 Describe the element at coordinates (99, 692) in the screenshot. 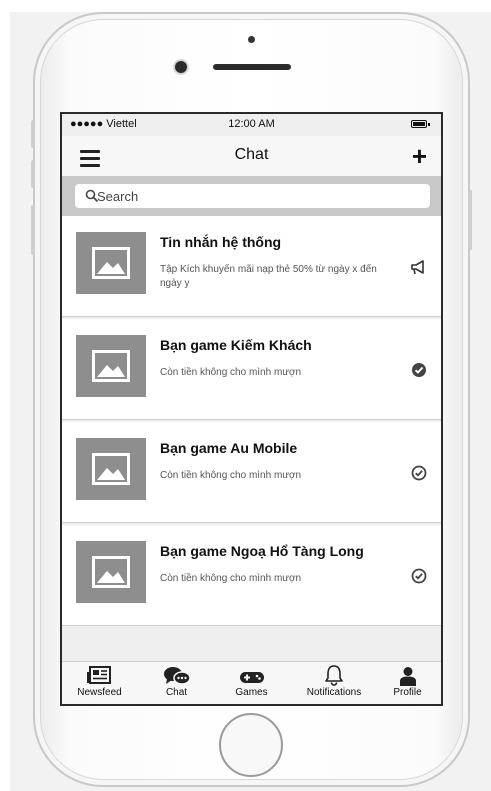

I see `tab-label: Newsfeed` at that location.